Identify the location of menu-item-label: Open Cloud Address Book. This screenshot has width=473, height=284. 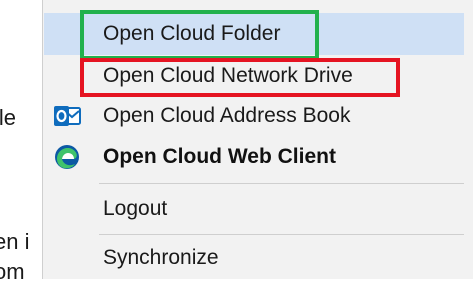
(227, 115).